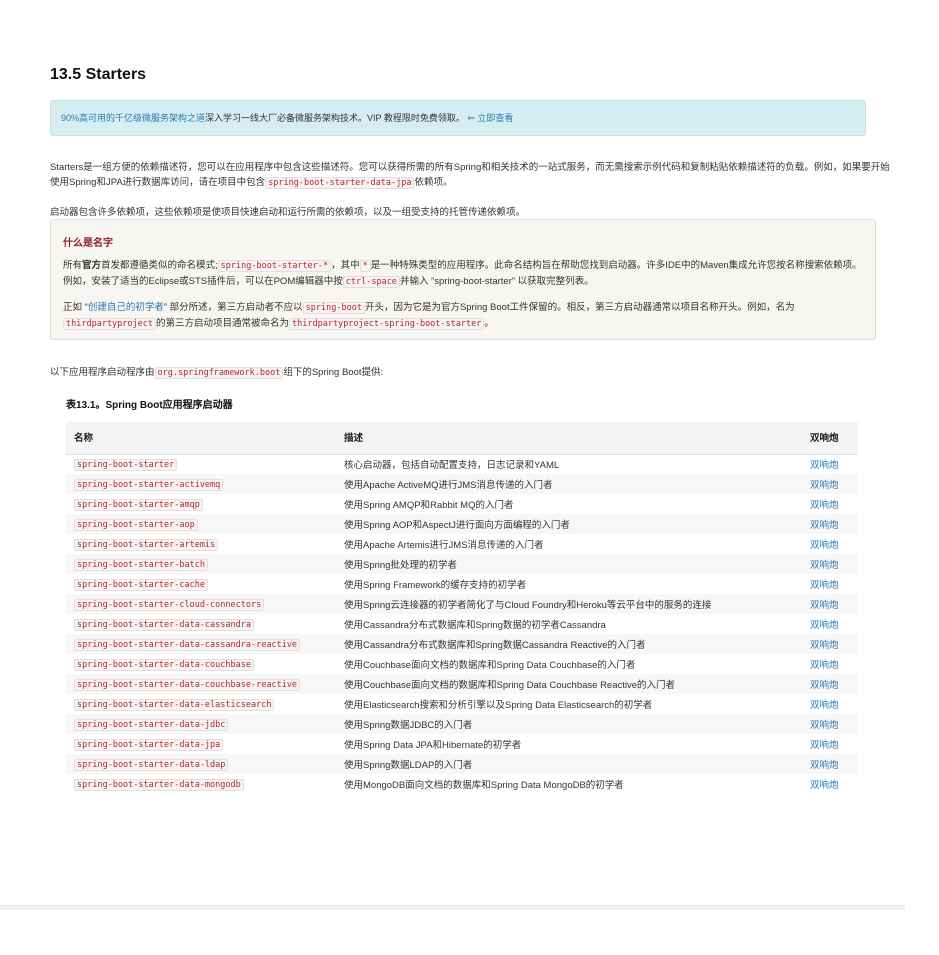  What do you see at coordinates (387, 324) in the screenshot?
I see `inline-code: thirdpartyproject-spring-boot-starter` at bounding box center [387, 324].